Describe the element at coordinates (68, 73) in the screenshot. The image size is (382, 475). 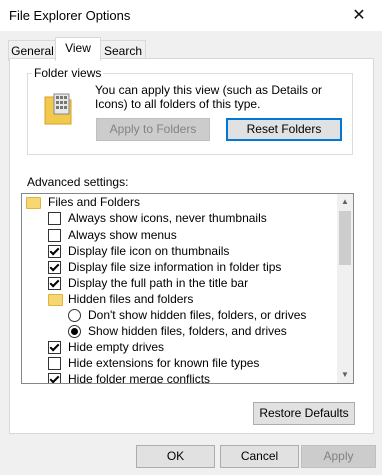
I see `folder-views-legend: Folder views` at that location.